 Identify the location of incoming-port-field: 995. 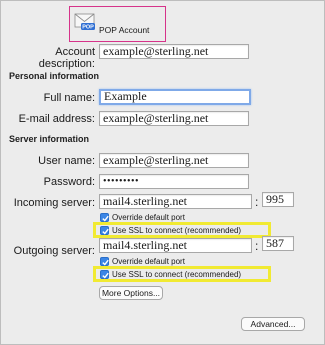
(278, 199).